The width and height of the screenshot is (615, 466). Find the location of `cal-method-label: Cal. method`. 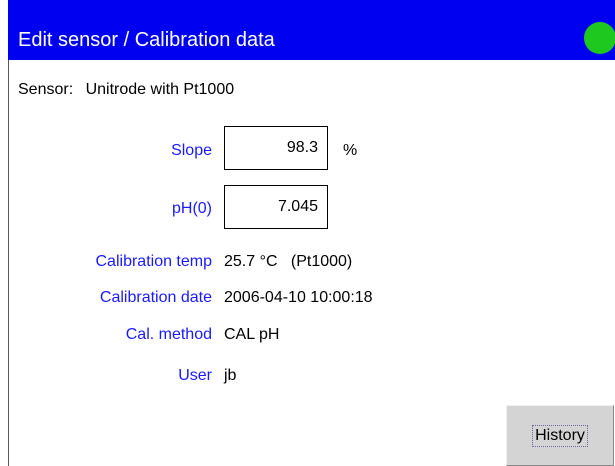

cal-method-label: Cal. method is located at coordinates (168, 334).